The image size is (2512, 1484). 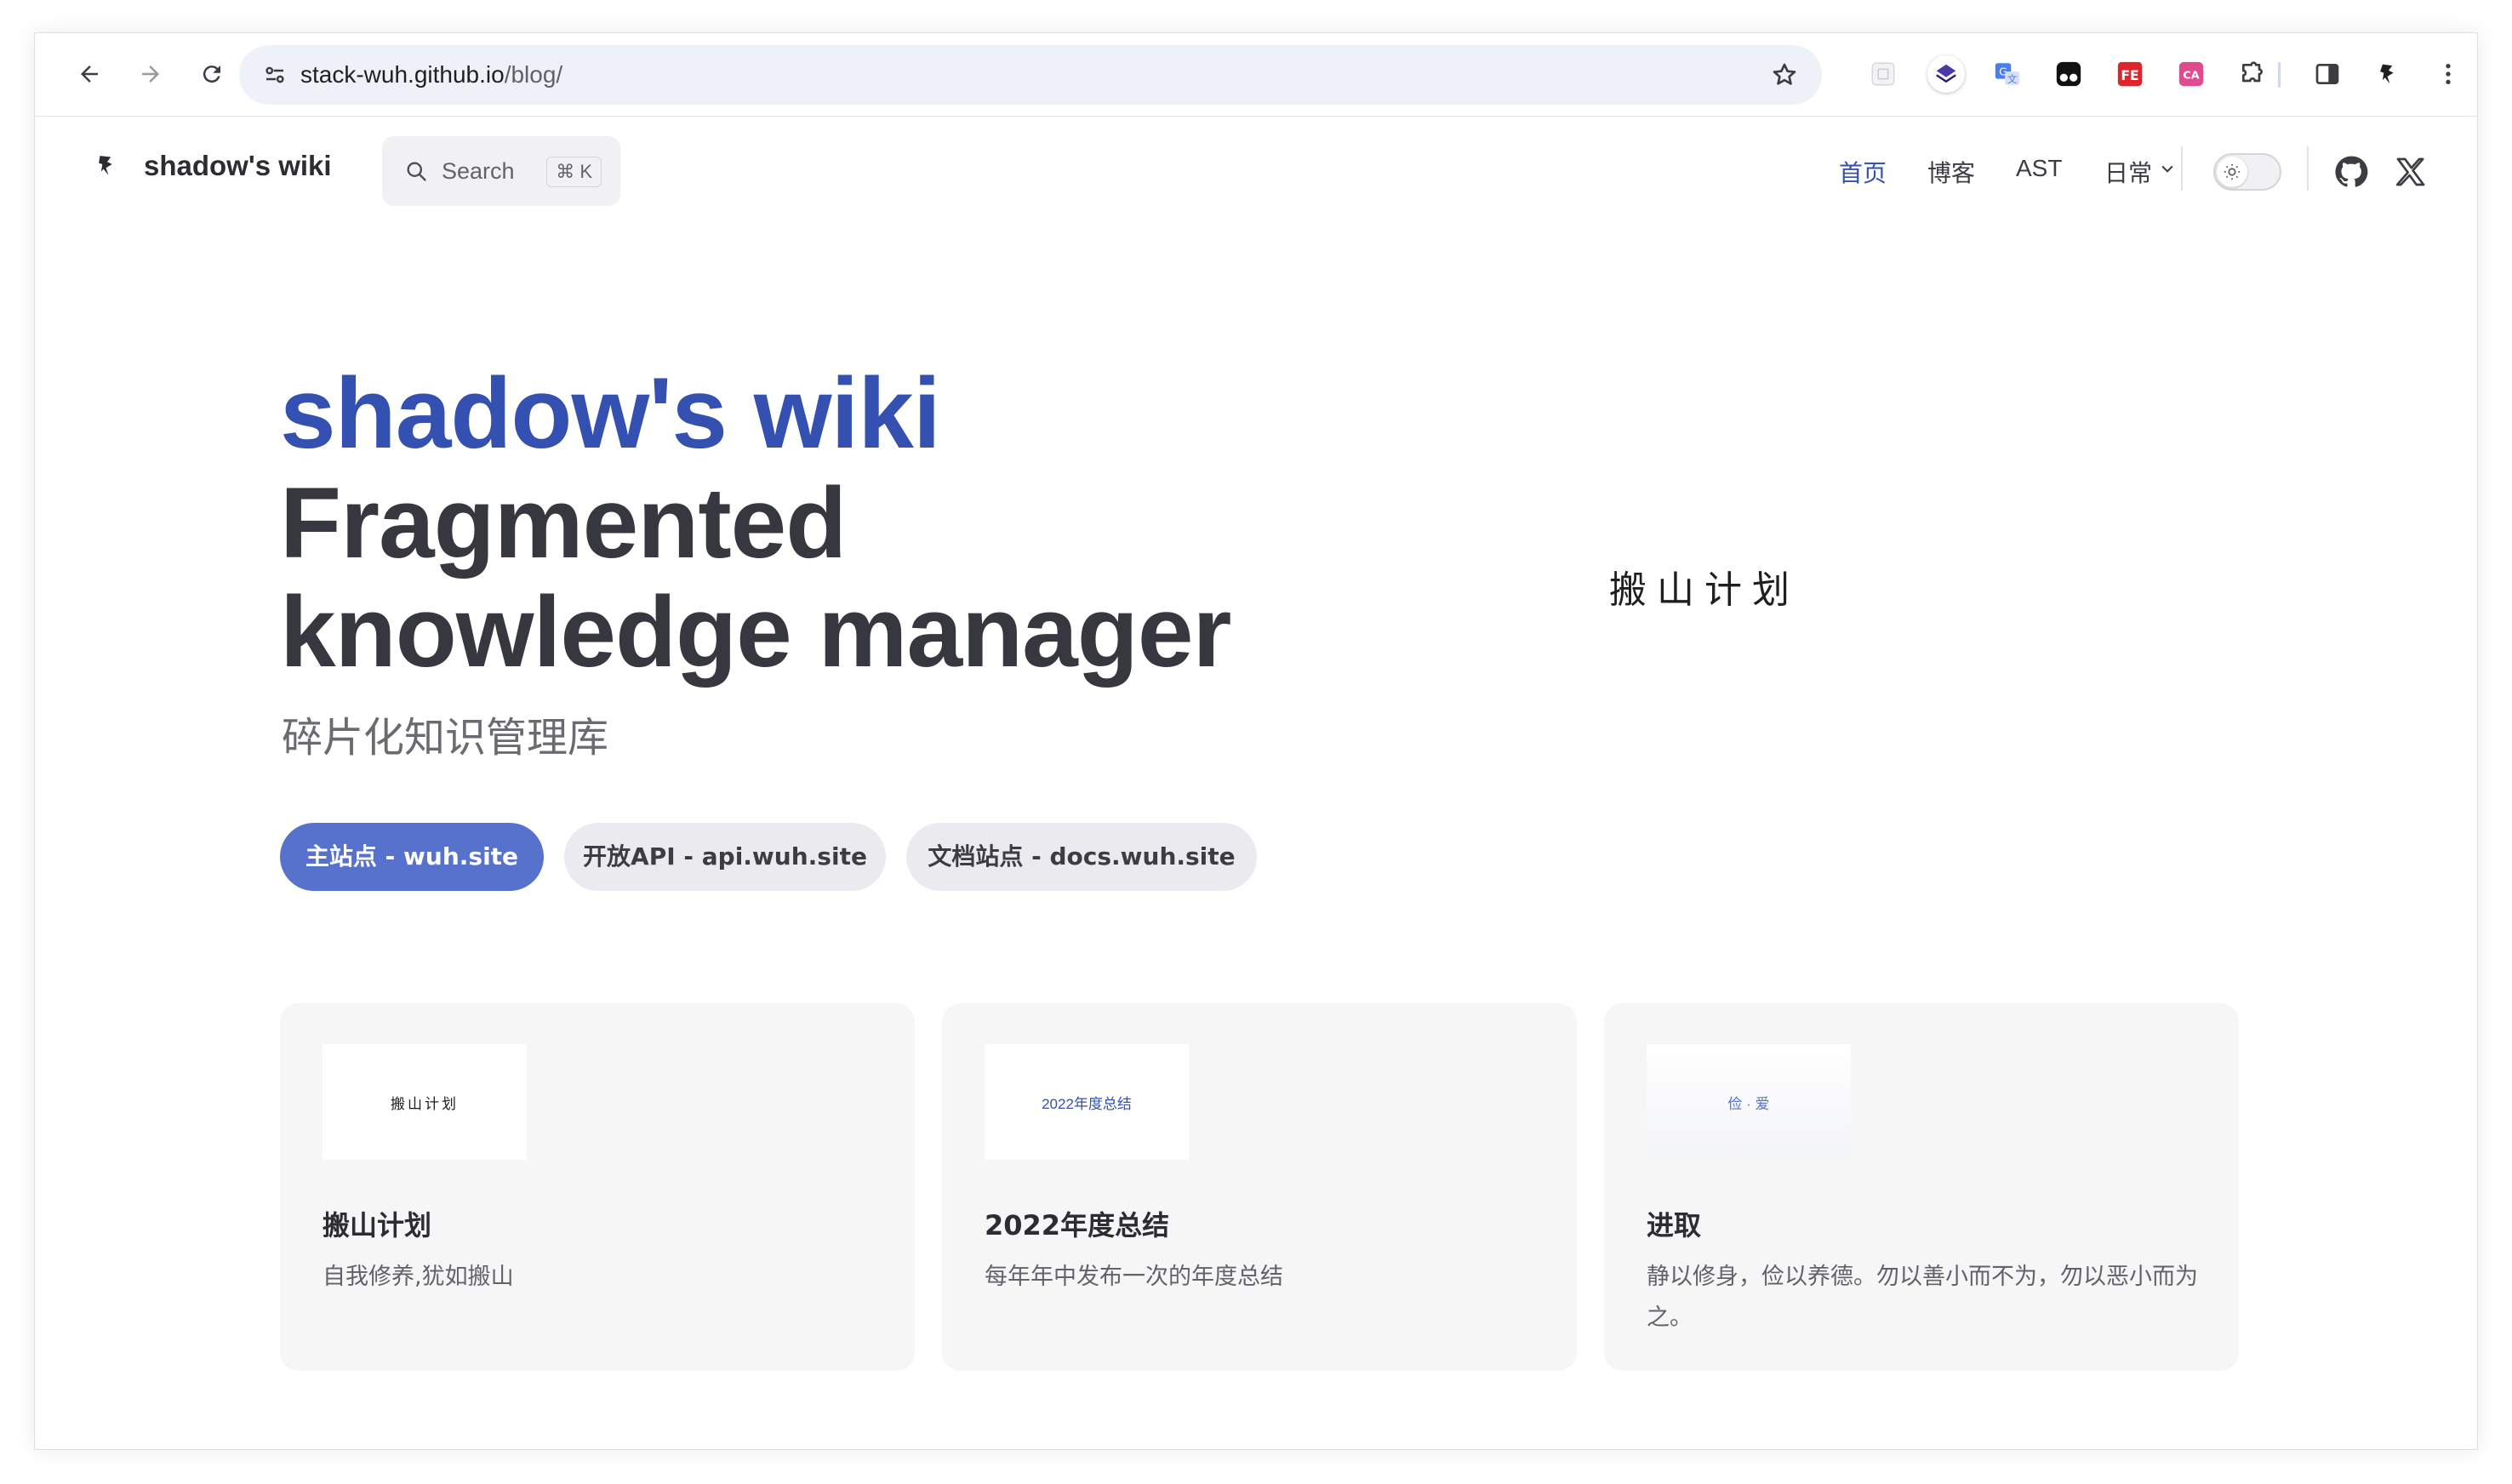 What do you see at coordinates (416, 171) in the screenshot?
I see `search-icon` at bounding box center [416, 171].